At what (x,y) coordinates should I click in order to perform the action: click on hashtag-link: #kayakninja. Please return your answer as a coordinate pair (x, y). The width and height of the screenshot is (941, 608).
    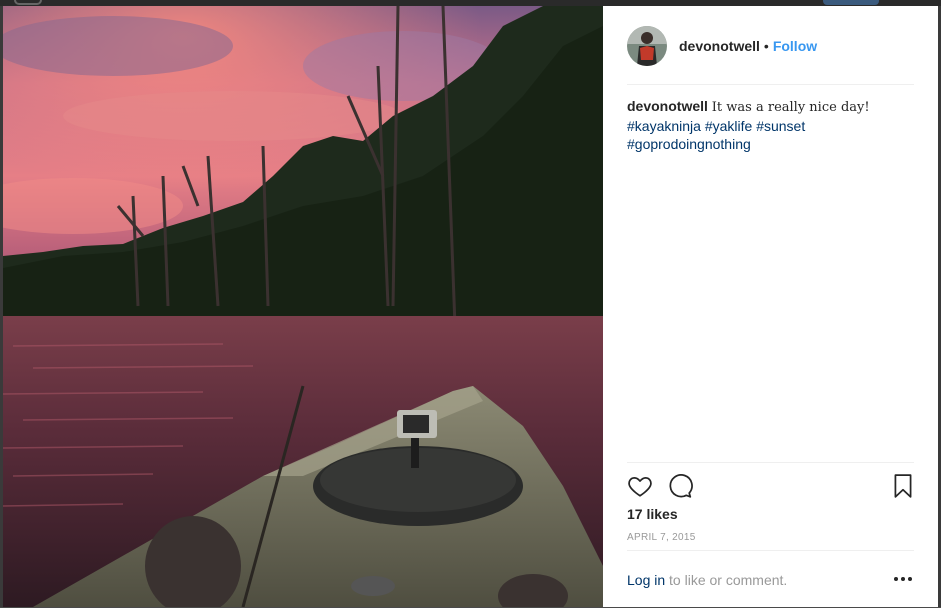
    Looking at the image, I should click on (664, 126).